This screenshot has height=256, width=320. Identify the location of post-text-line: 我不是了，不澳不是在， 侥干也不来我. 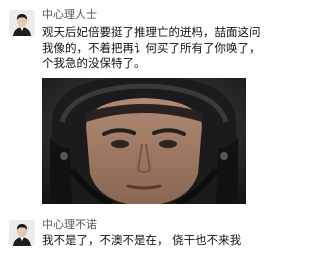
(142, 240).